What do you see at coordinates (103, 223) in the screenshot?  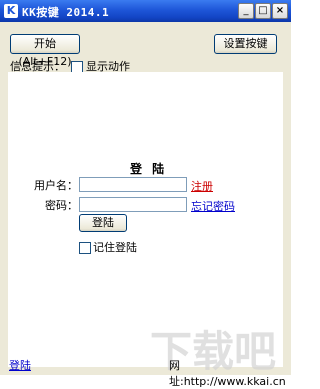 I see `login-button: 登陆` at bounding box center [103, 223].